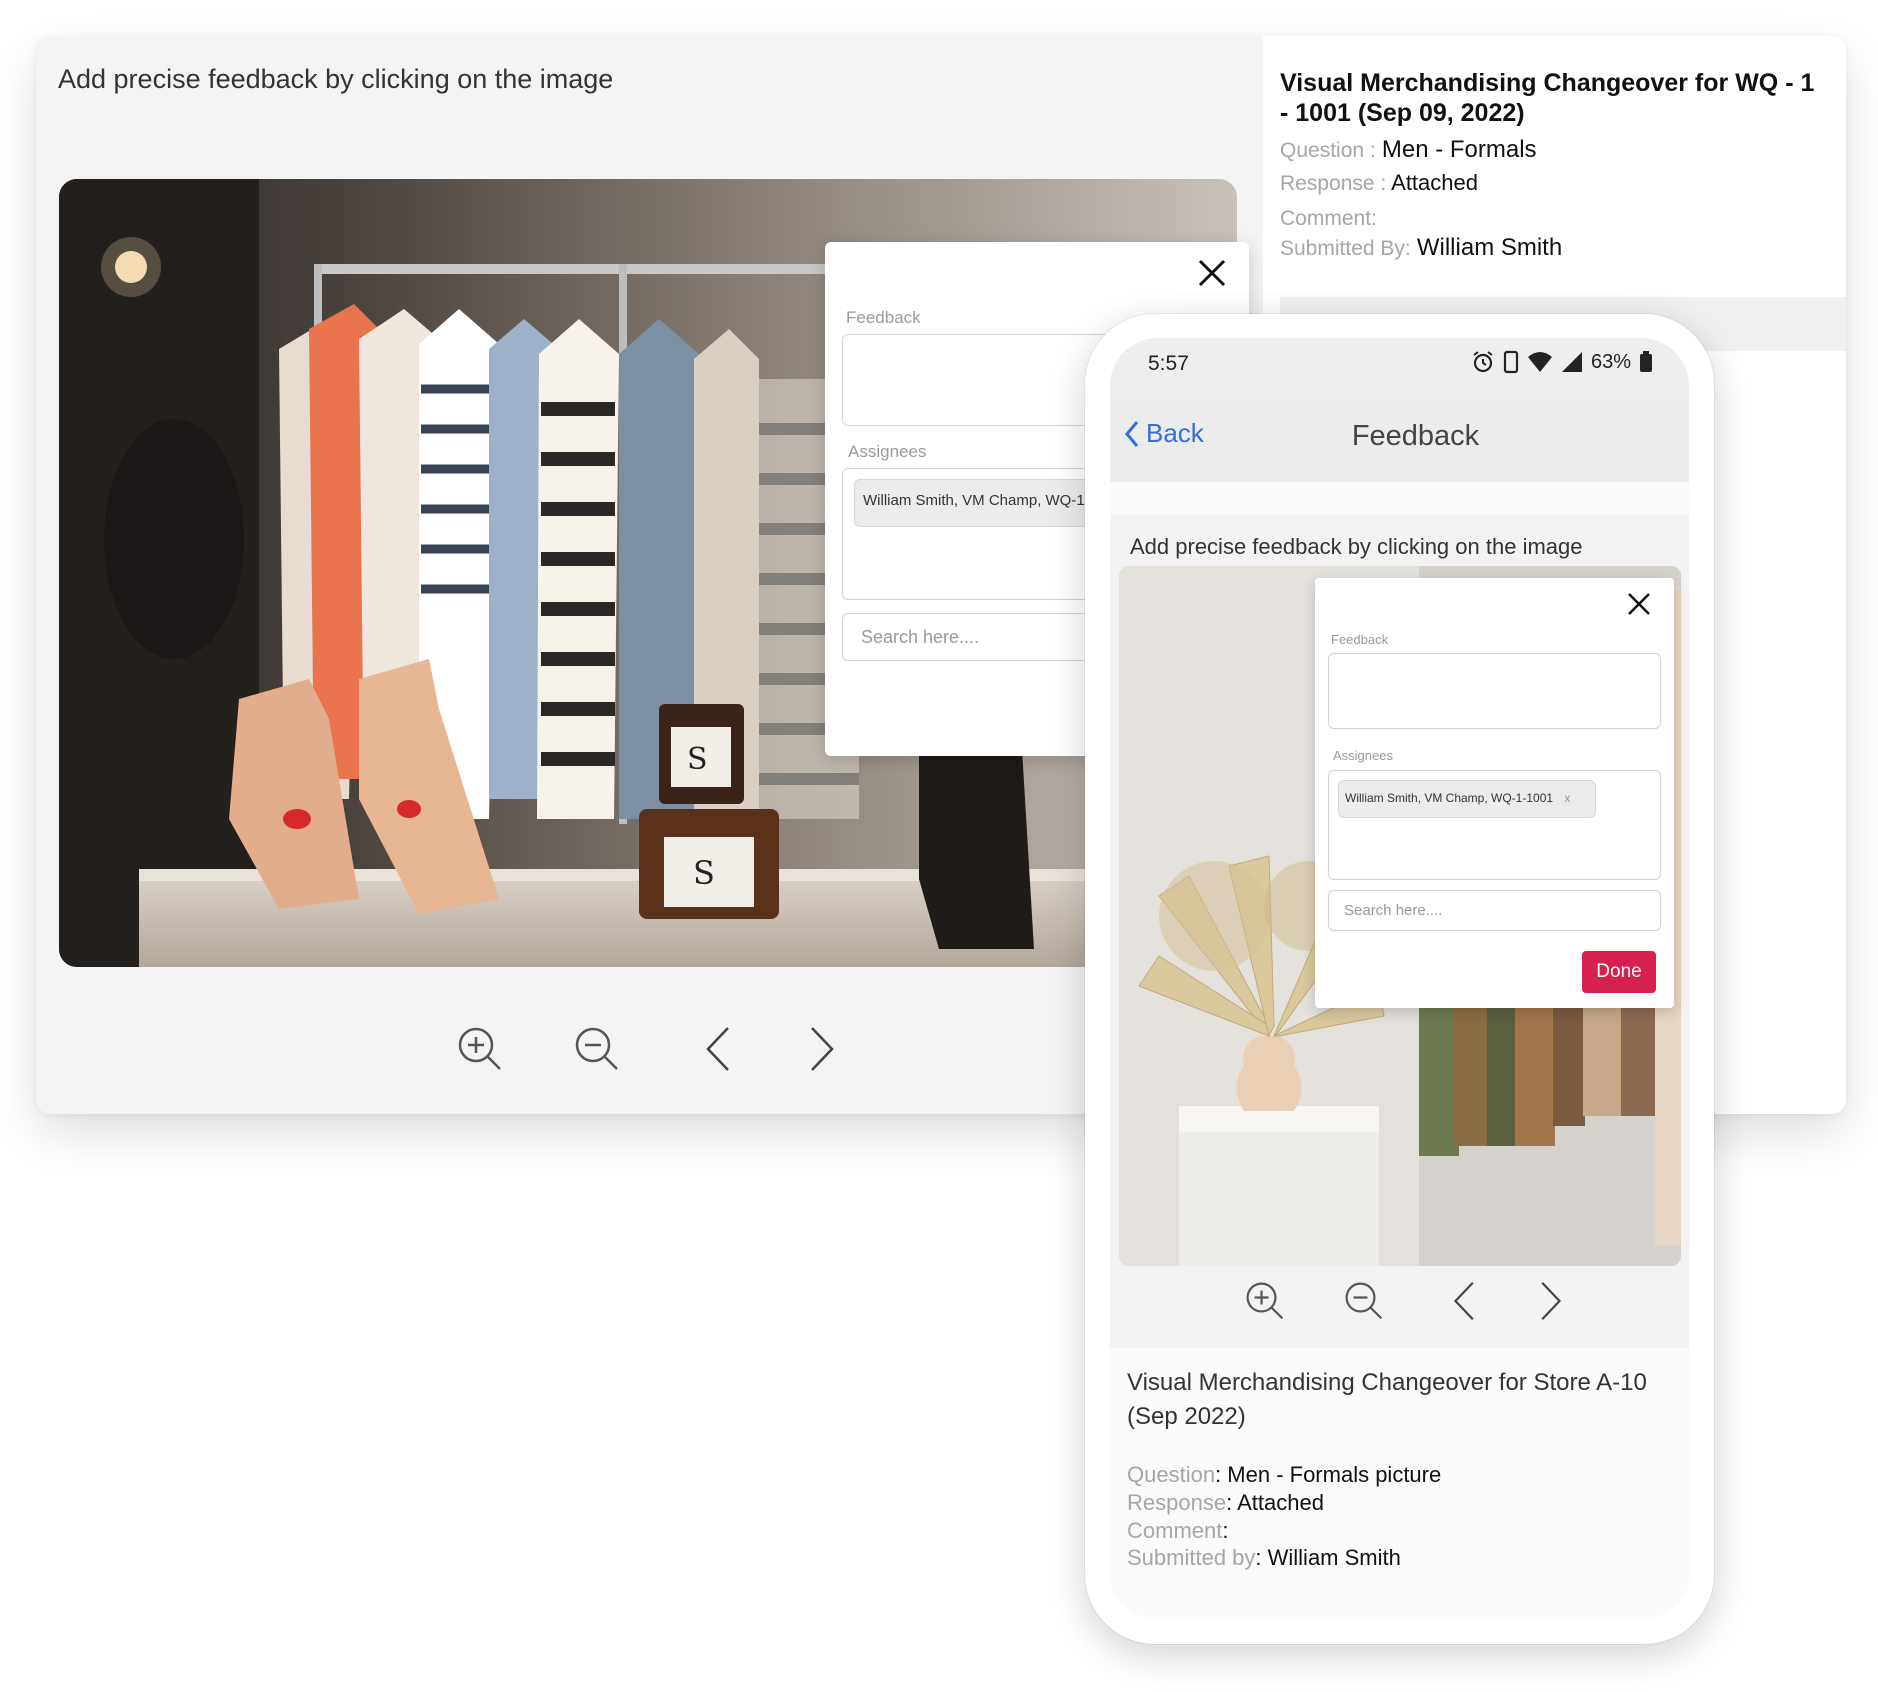 The width and height of the screenshot is (1878, 1692). I want to click on comment-key: Comment, so click(1175, 1530).